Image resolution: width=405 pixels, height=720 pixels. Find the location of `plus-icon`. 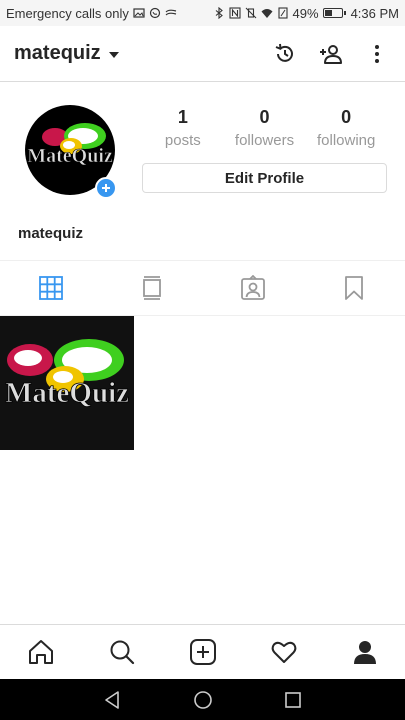

plus-icon is located at coordinates (106, 188).